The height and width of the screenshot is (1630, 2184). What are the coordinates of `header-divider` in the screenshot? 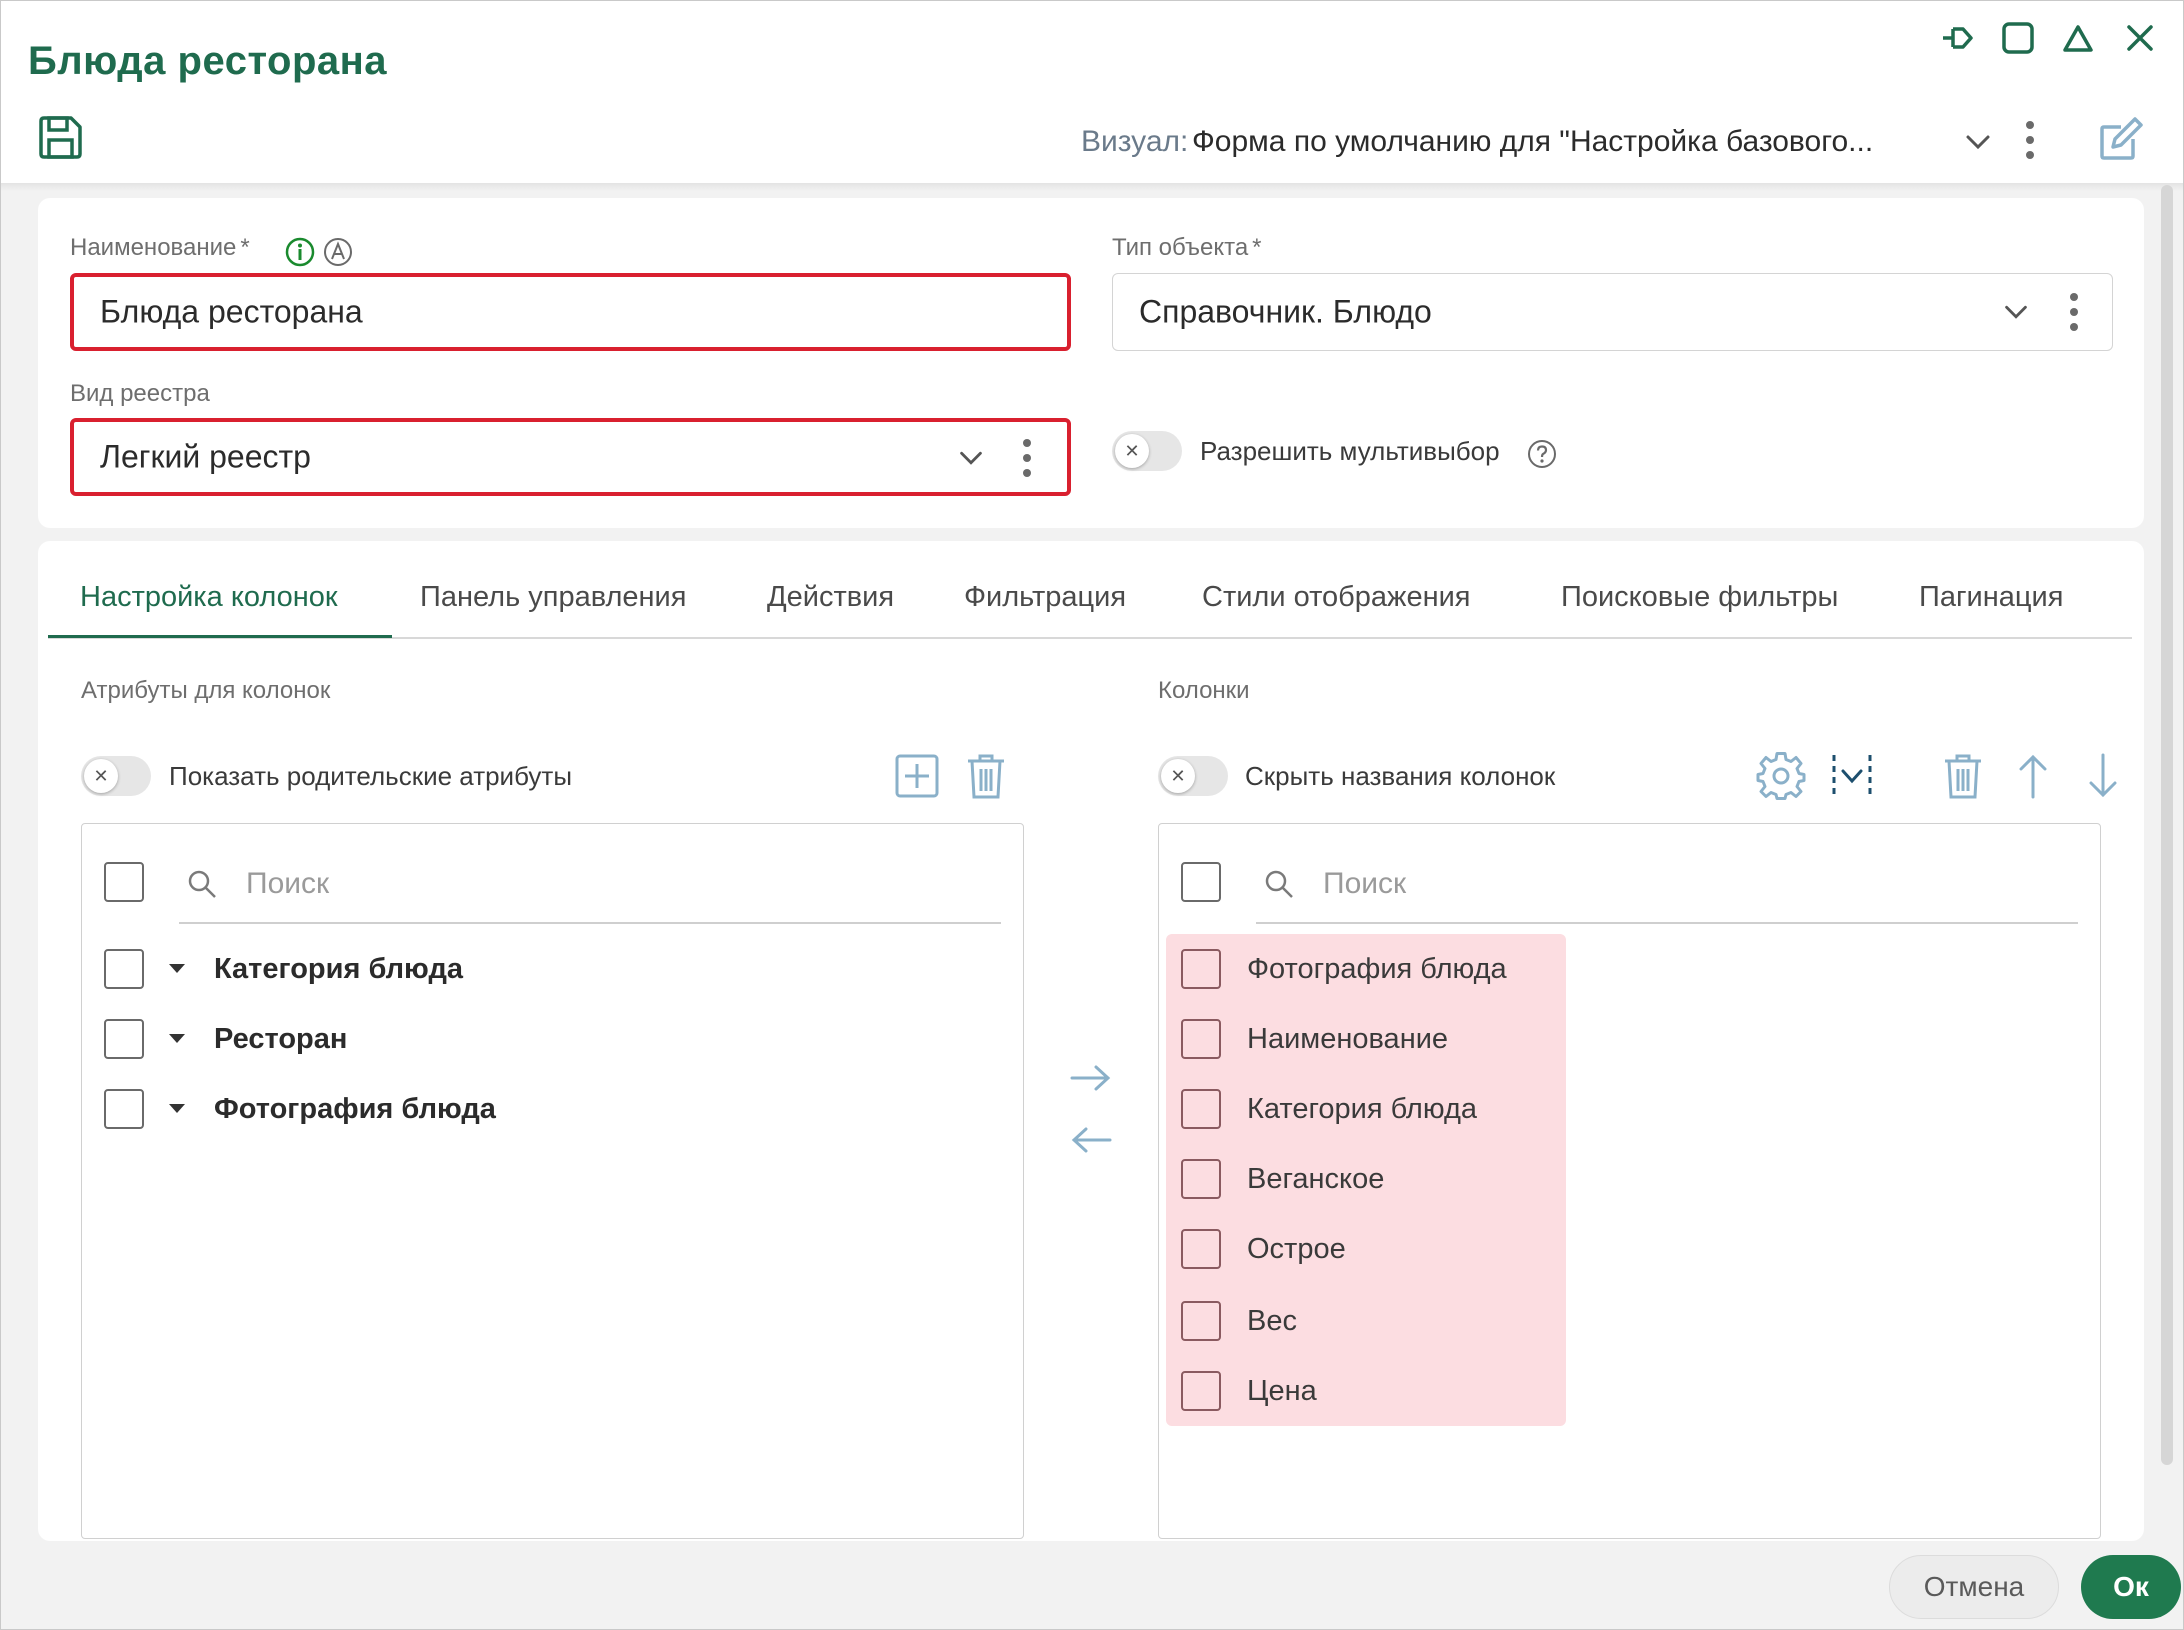 It's located at (1092, 187).